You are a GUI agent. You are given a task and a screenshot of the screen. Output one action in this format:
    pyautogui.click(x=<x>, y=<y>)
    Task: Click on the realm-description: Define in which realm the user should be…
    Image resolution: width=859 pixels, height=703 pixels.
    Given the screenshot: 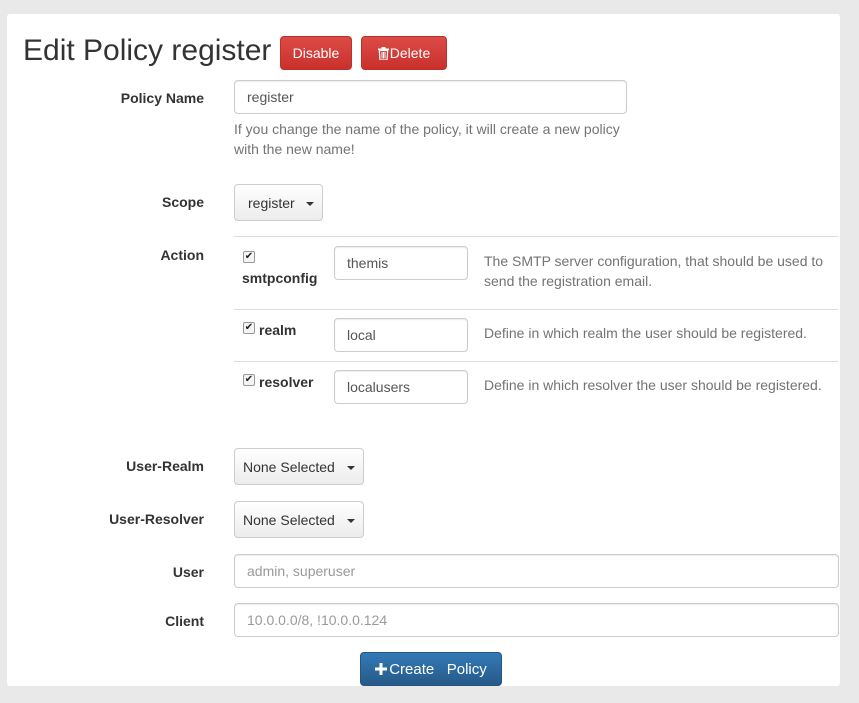 What is the action you would take?
    pyautogui.click(x=645, y=333)
    